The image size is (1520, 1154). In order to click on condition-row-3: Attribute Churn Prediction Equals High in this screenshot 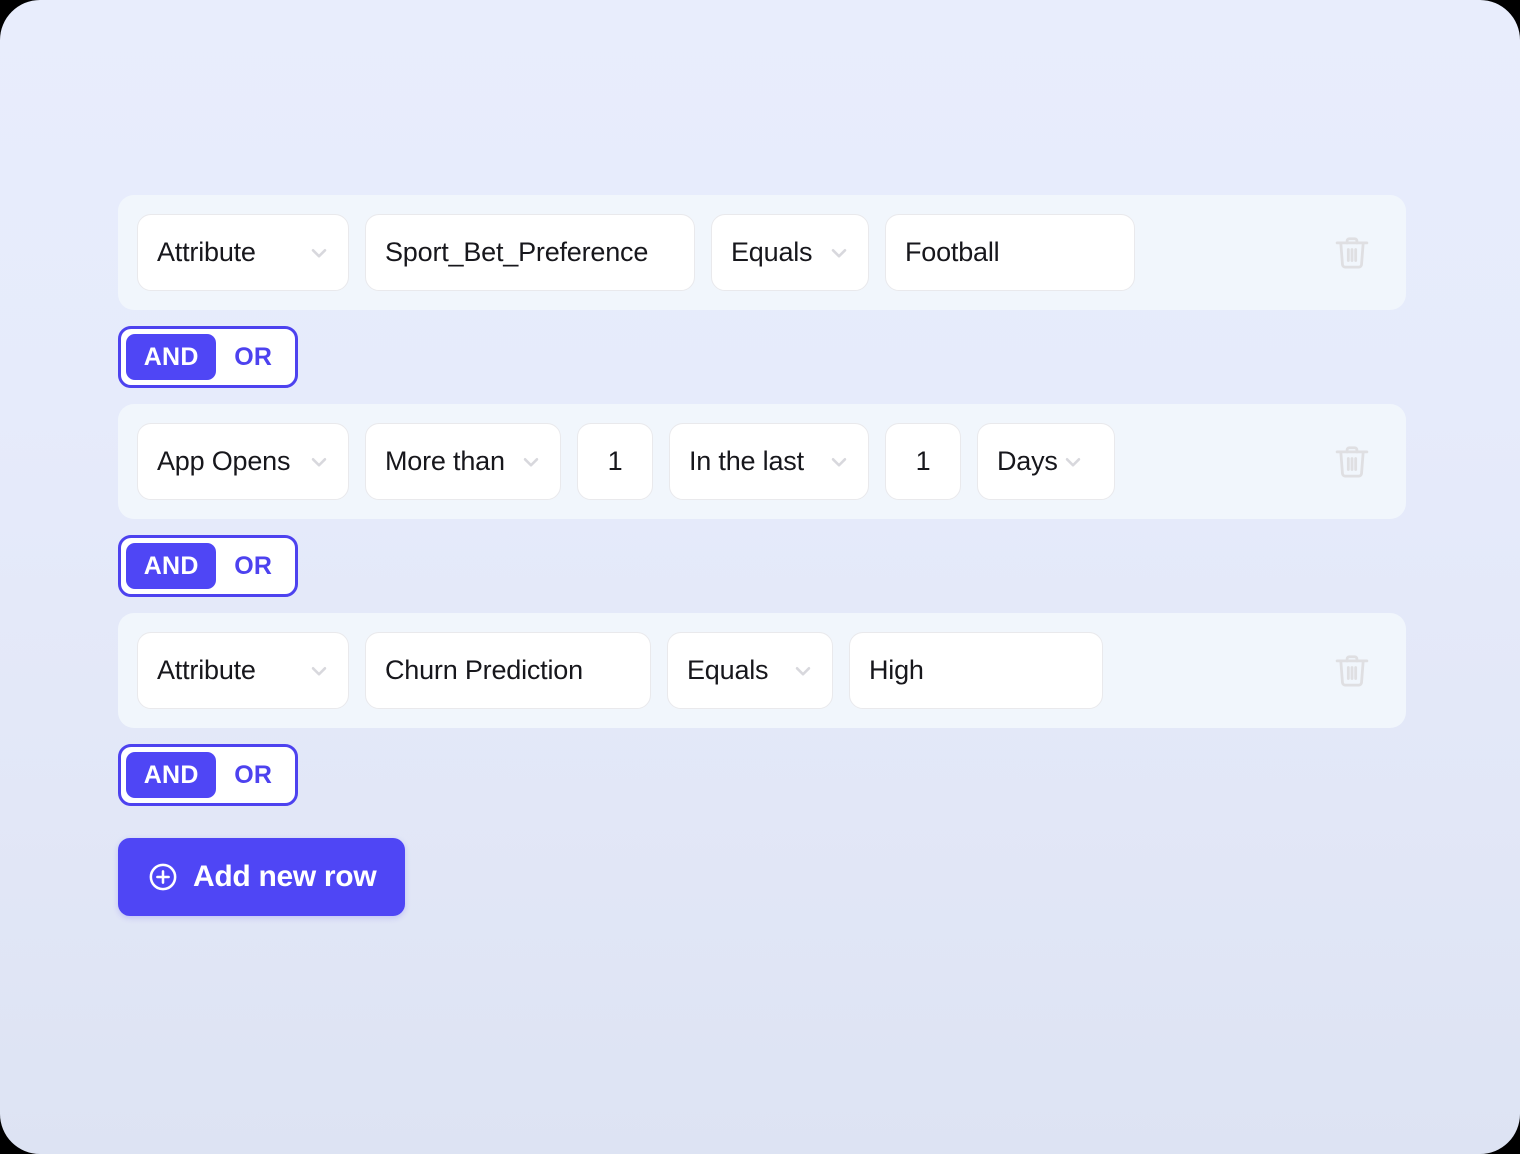, I will do `click(762, 670)`.